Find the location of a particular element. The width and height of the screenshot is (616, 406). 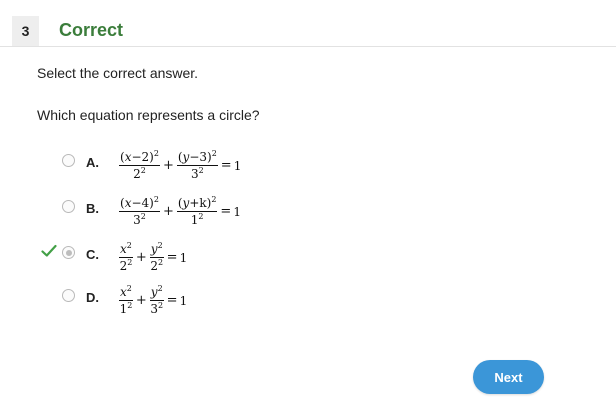

question-number-badge: 3 is located at coordinates (25, 31).